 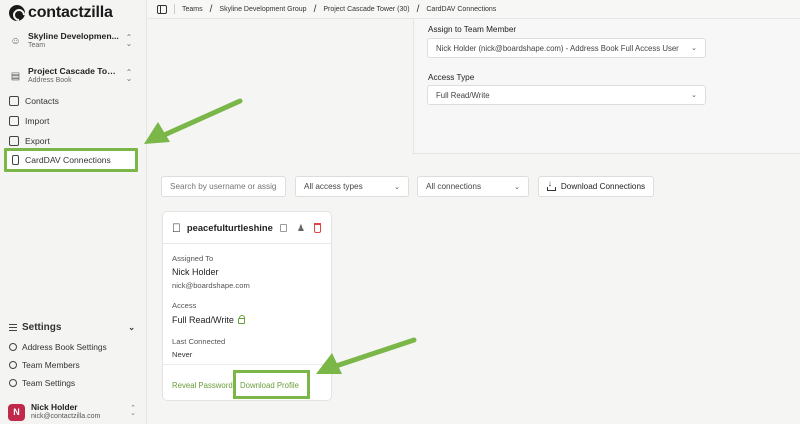 I want to click on import-icon, so click(x=14, y=120).